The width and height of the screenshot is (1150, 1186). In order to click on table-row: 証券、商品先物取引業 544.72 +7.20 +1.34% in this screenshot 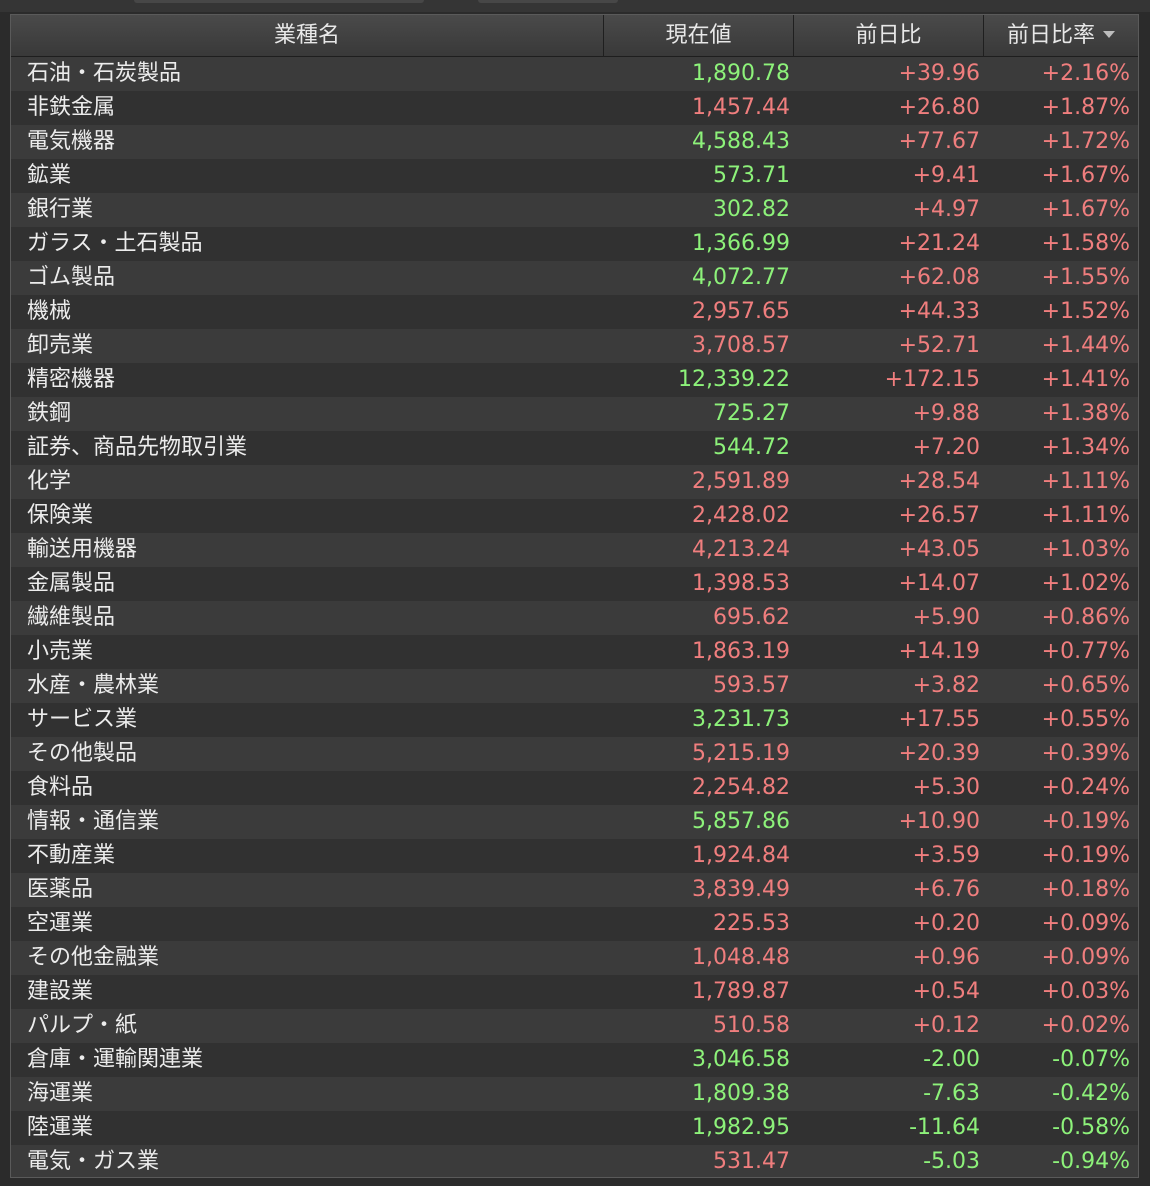, I will do `click(574, 448)`.